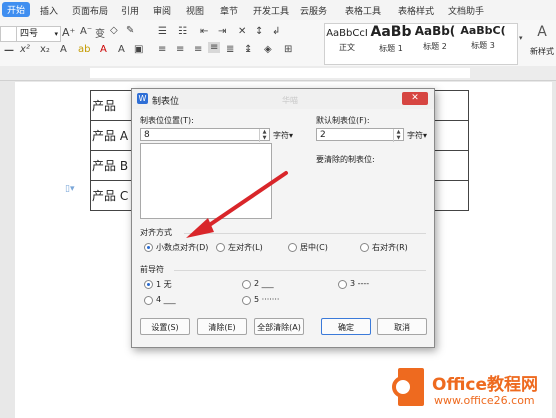 The height and width of the screenshot is (418, 556). What do you see at coordinates (409, 387) in the screenshot?
I see `office-logo-icon` at bounding box center [409, 387].